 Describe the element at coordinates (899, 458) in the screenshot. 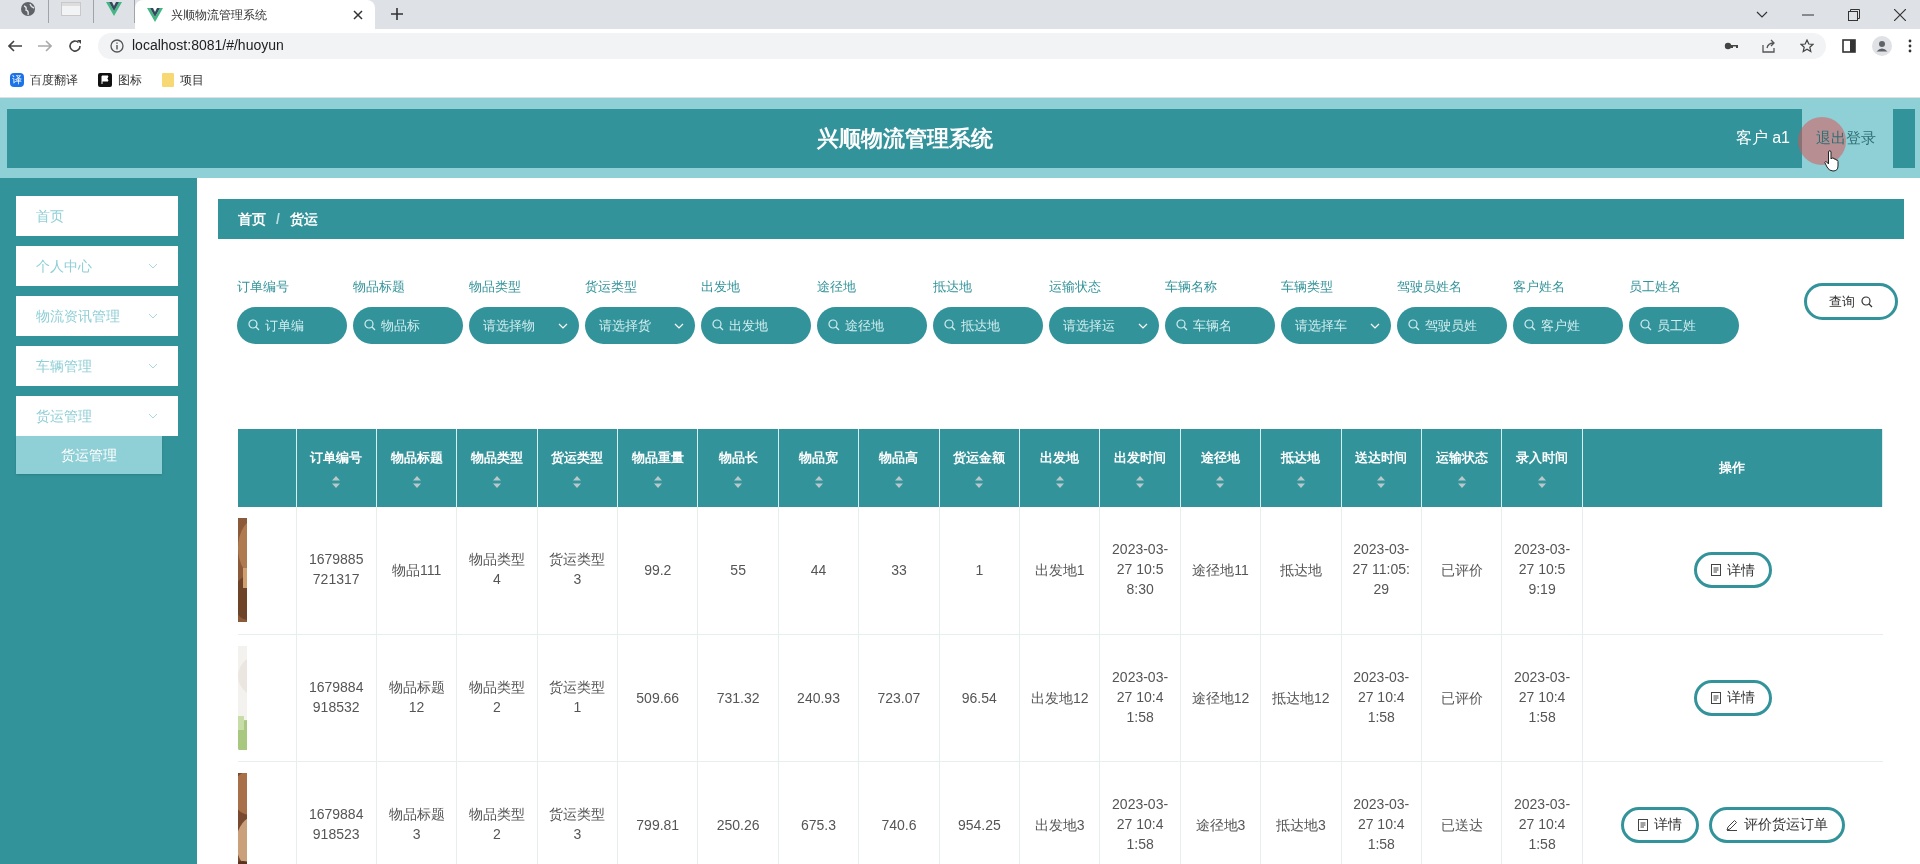

I see `column-header: 物品高` at that location.